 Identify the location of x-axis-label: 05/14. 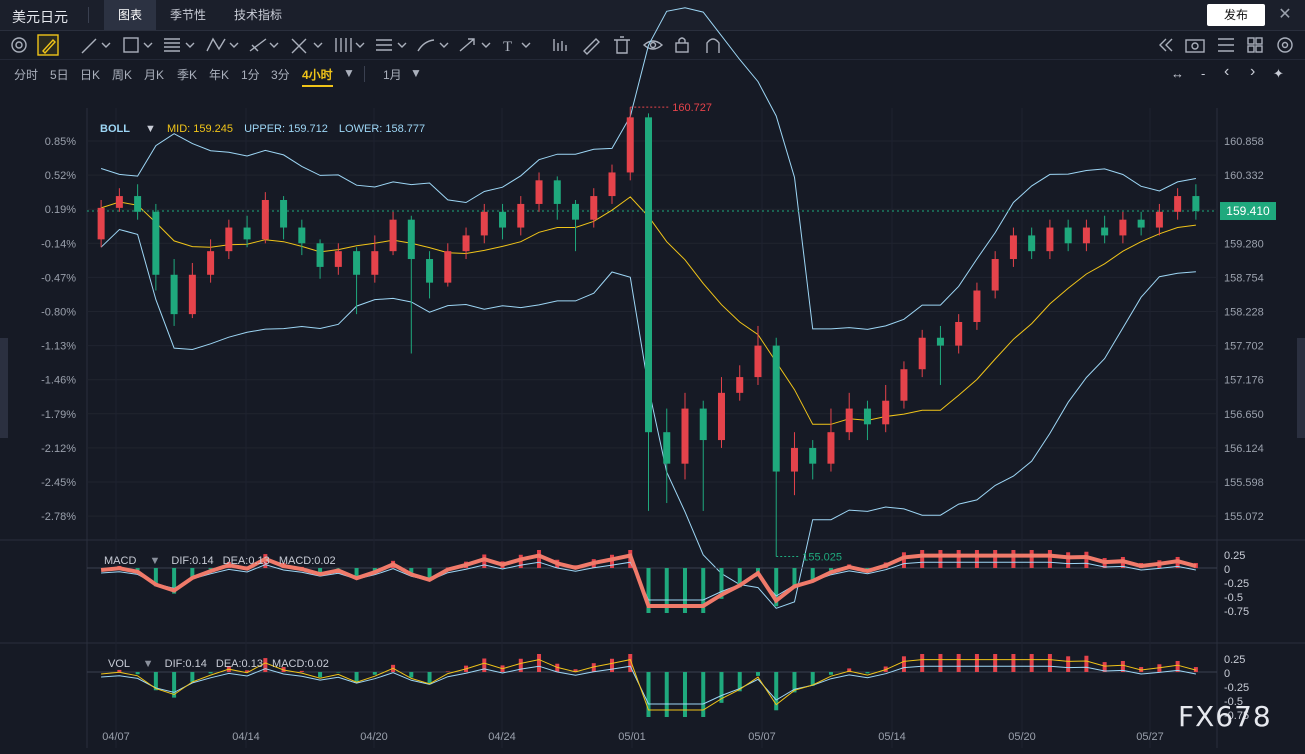
(892, 737).